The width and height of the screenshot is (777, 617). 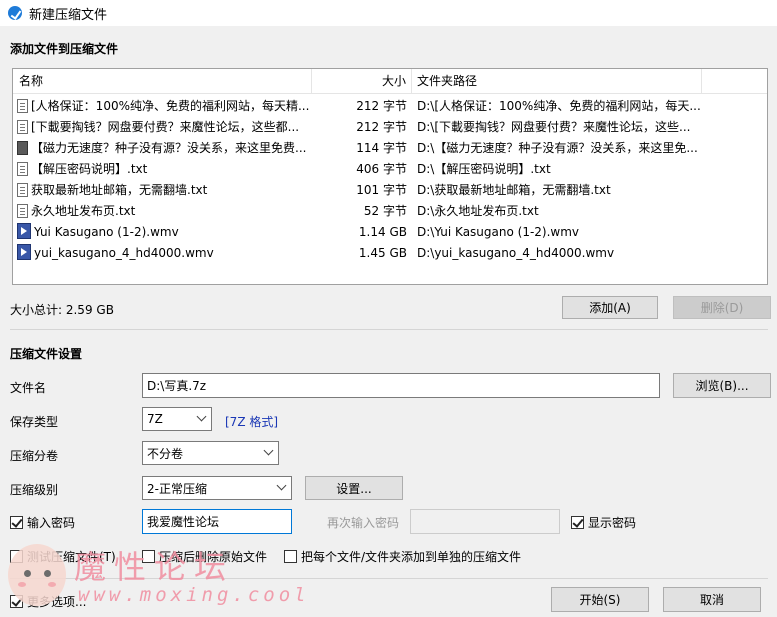 I want to click on file-path-cell: D:\永久地址发布页.txt, so click(x=478, y=211).